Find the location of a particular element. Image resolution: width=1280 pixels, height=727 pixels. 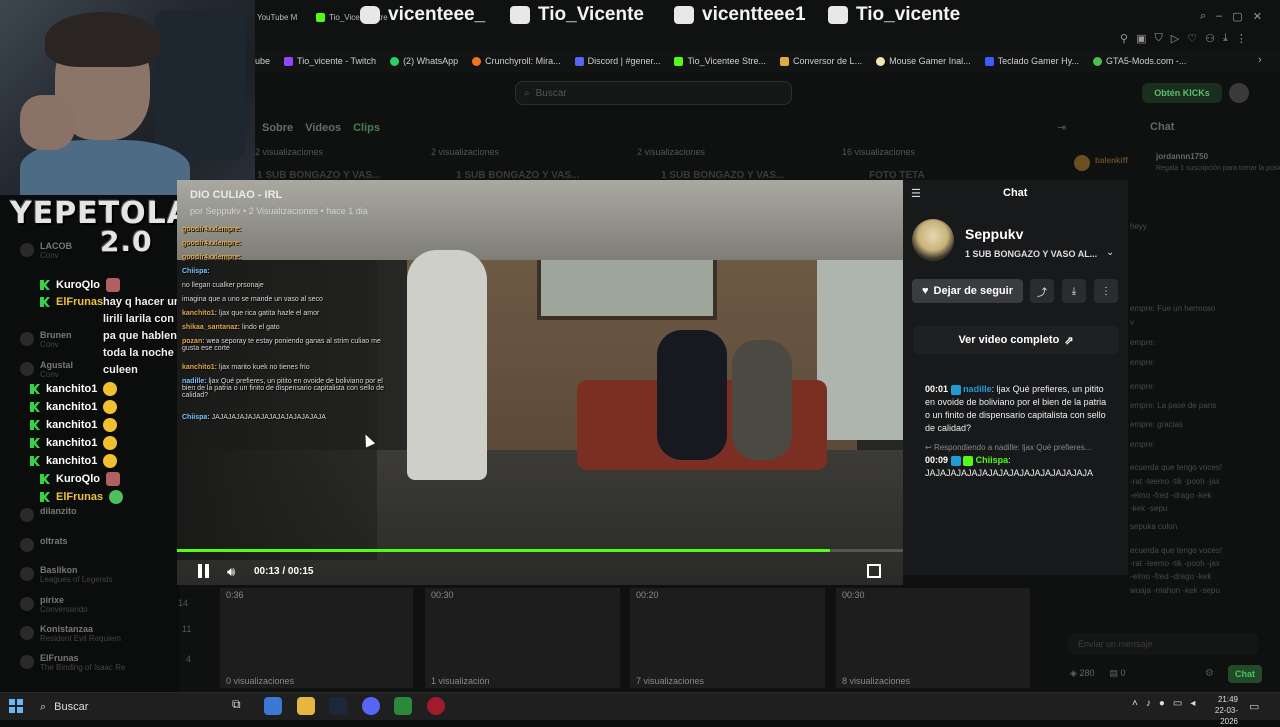

channel-name: Konistanzaa is located at coordinates (67, 629).